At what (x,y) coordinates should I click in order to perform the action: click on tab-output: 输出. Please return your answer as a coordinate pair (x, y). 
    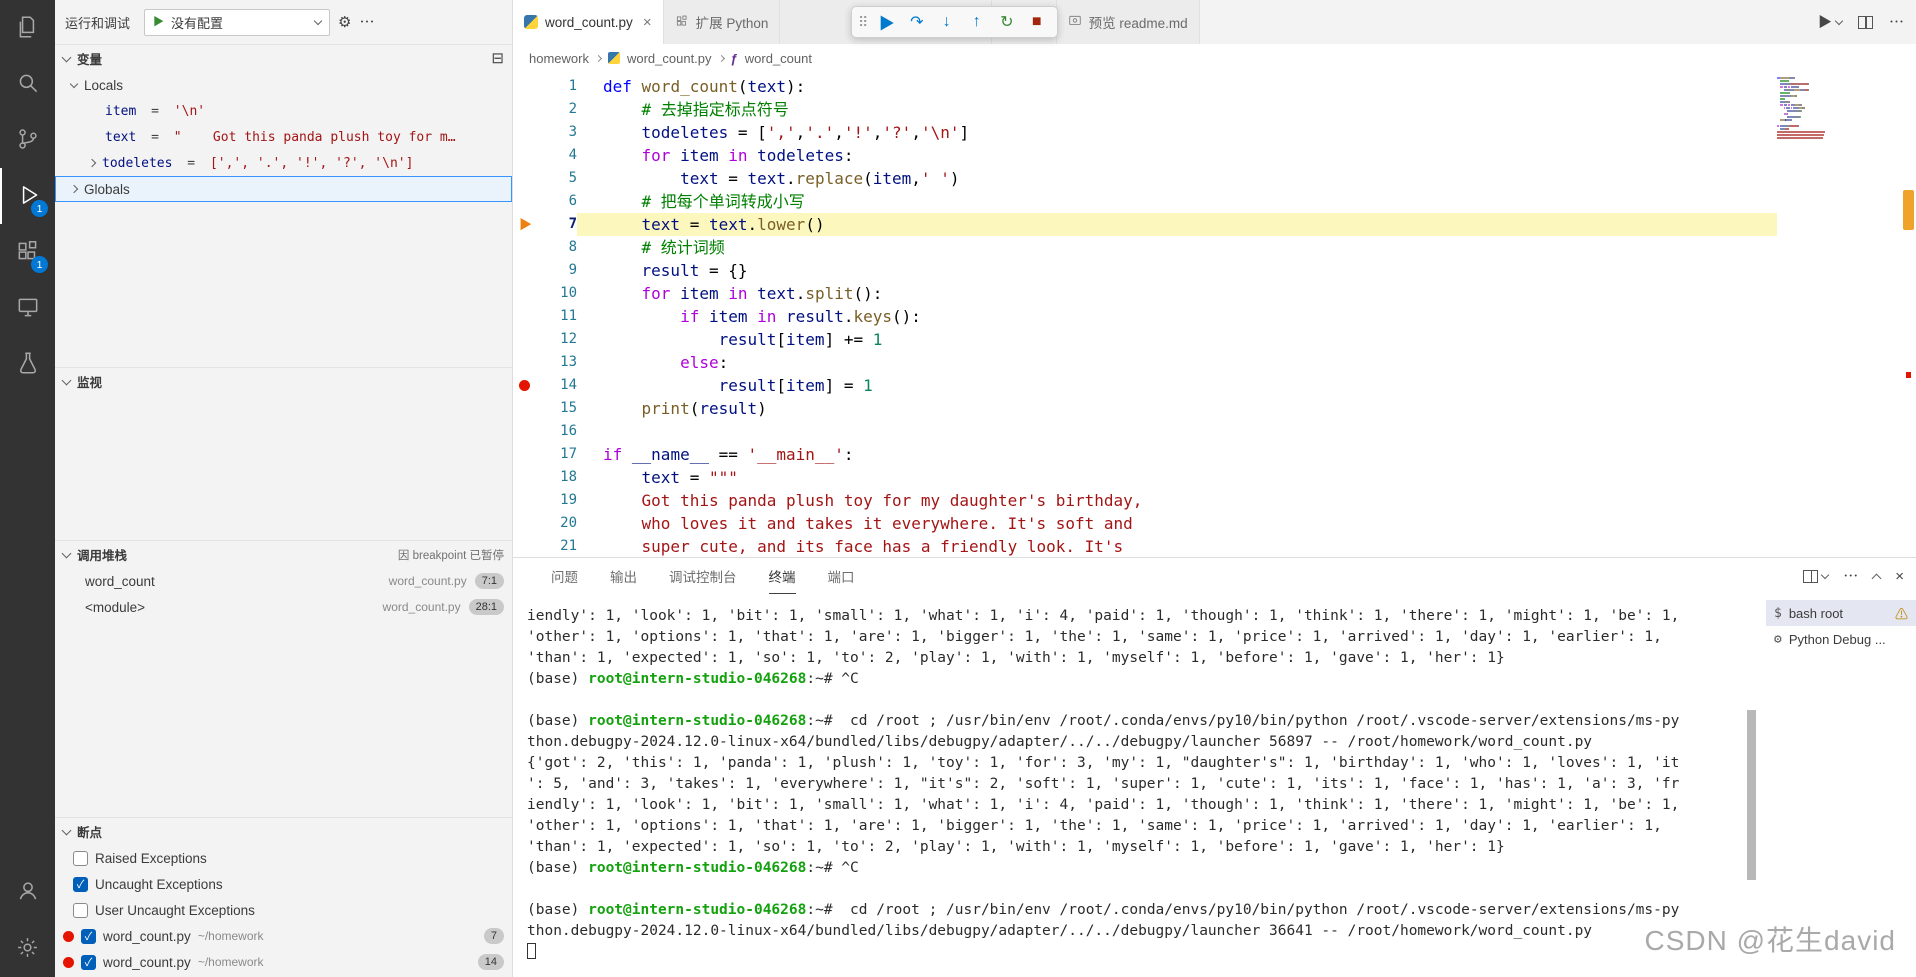
    Looking at the image, I should click on (623, 576).